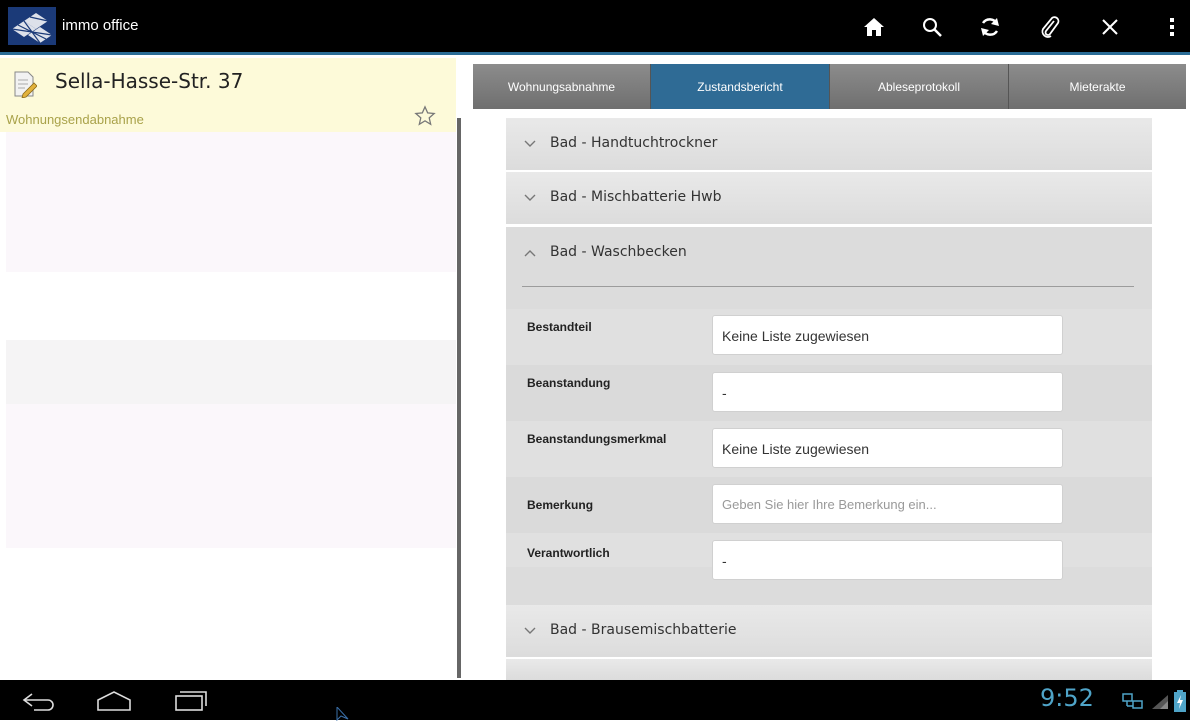 This screenshot has height=725, width=1190. Describe the element at coordinates (597, 439) in the screenshot. I see `field-label-beanstandungsmerkmal: Beanstandungsmerkmal` at that location.